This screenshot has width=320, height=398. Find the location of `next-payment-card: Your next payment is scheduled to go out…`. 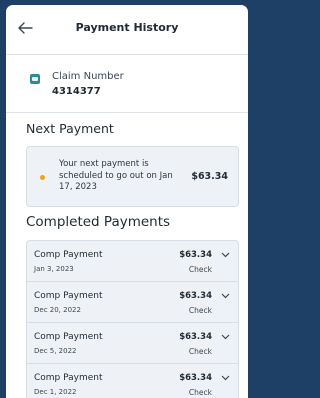

next-payment-card: Your next payment is scheduled to go out… is located at coordinates (132, 176).